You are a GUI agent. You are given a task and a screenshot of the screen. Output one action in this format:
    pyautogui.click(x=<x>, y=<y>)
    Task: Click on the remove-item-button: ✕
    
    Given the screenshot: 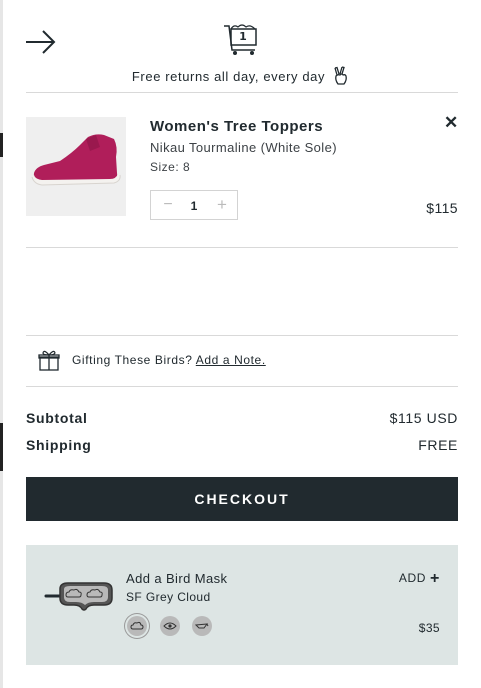 What is the action you would take?
    pyautogui.click(x=451, y=122)
    